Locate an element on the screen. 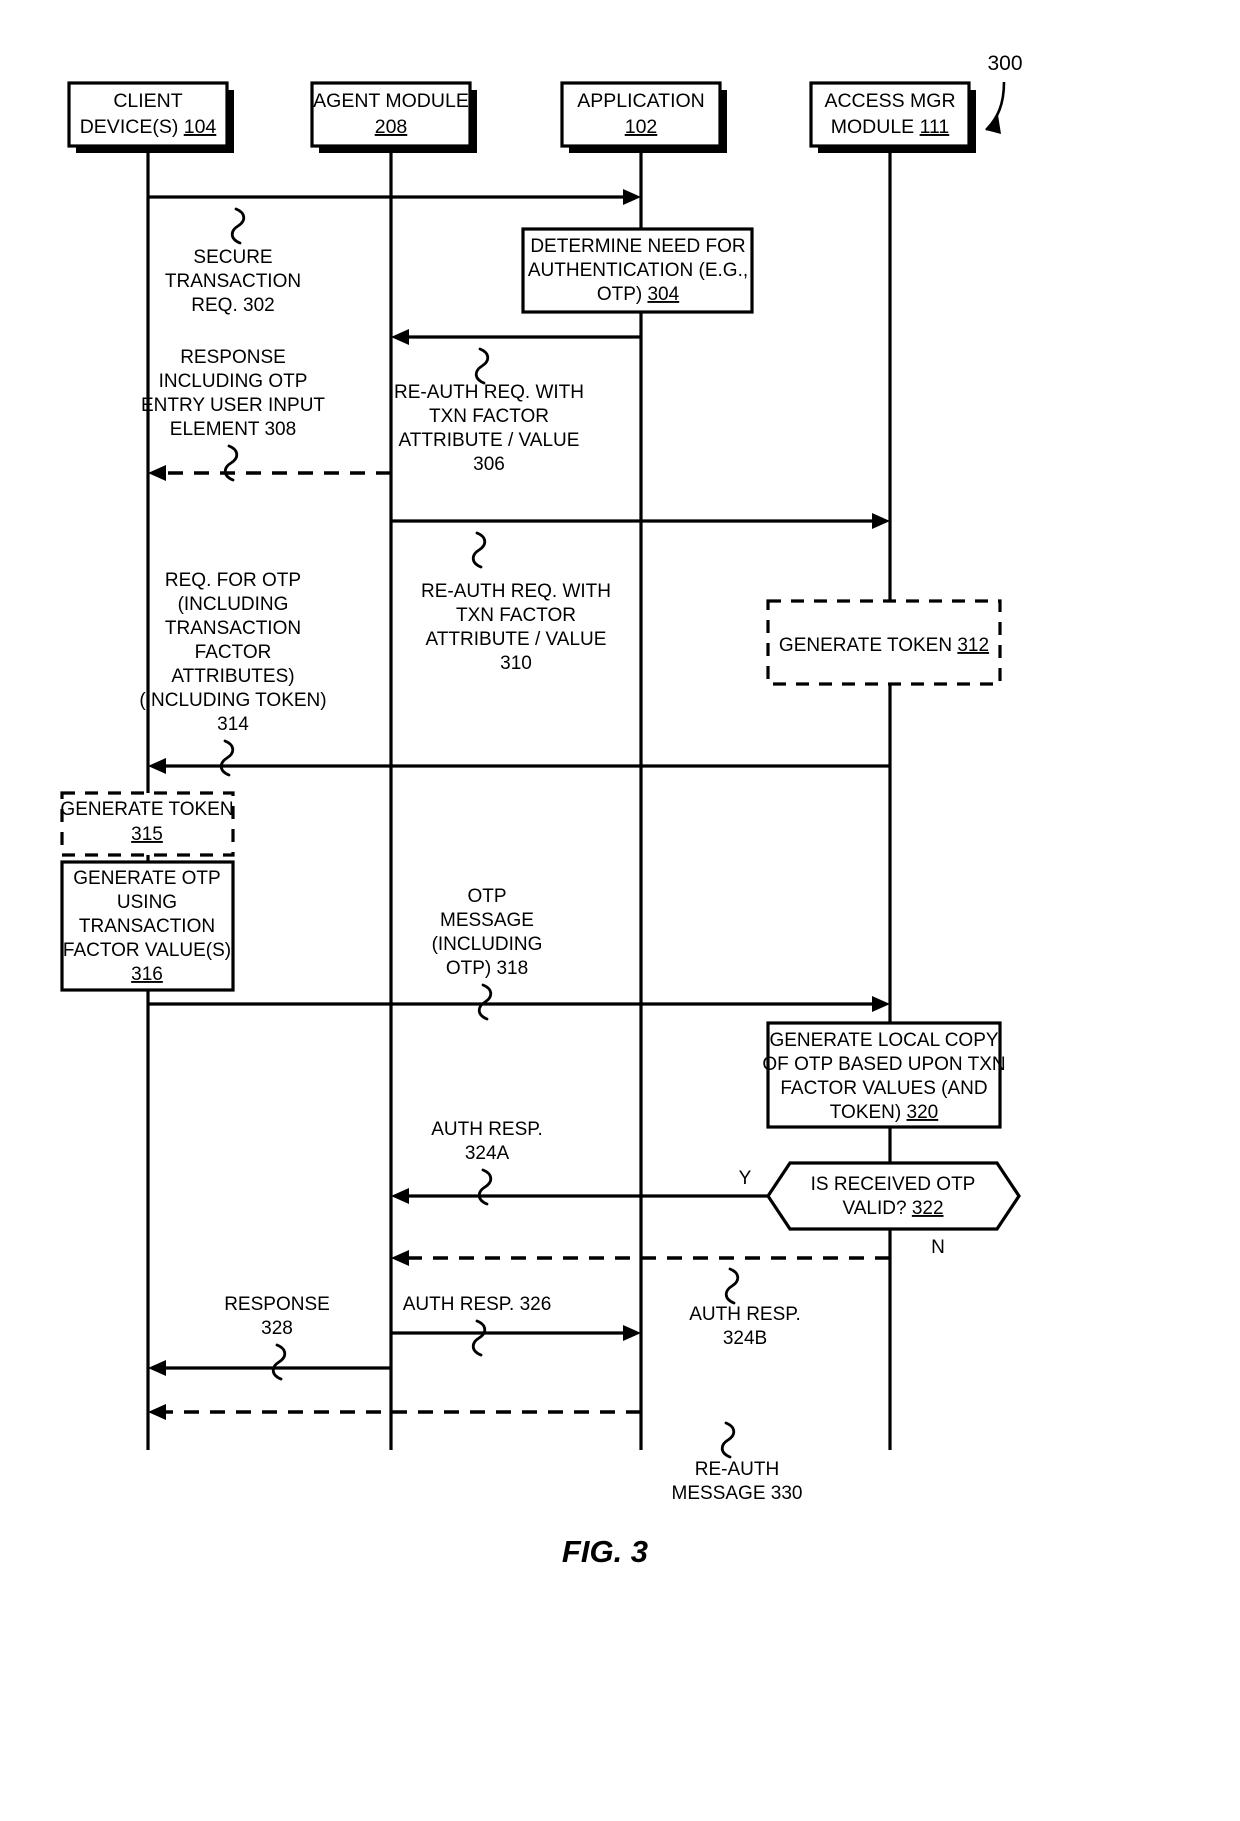  box-320-line-1: GENERATE LOCAL COPY is located at coordinates (883, 1040).